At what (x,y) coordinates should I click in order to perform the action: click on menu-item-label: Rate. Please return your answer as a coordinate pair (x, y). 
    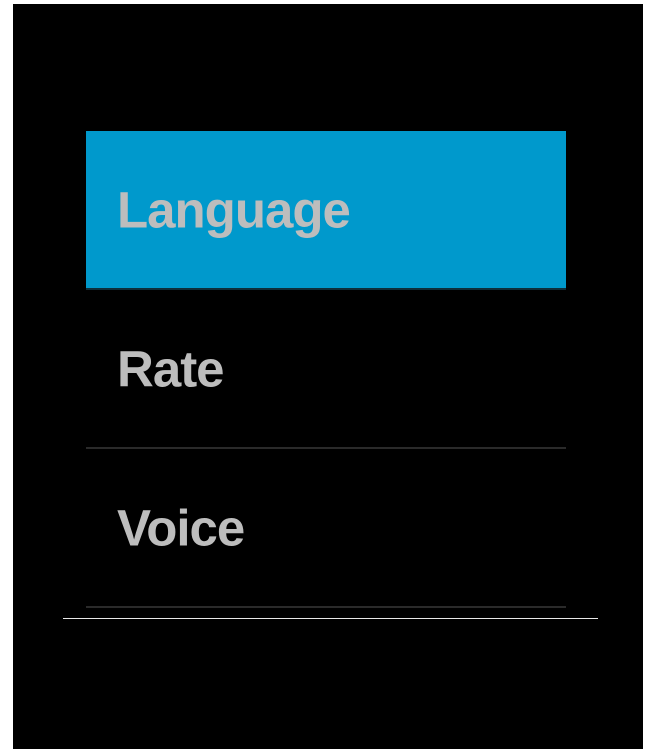
    Looking at the image, I should click on (171, 368).